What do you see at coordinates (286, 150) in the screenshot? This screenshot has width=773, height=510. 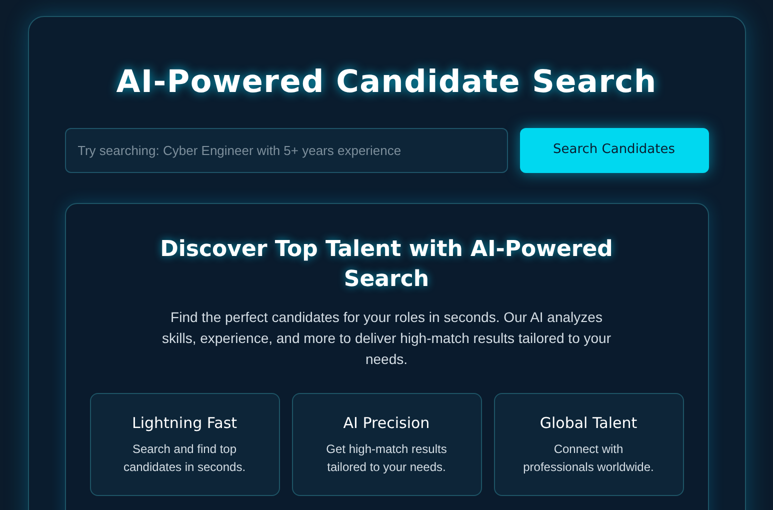 I see `search-field: Try searching: Cyber Engineer with 5+ years experience` at bounding box center [286, 150].